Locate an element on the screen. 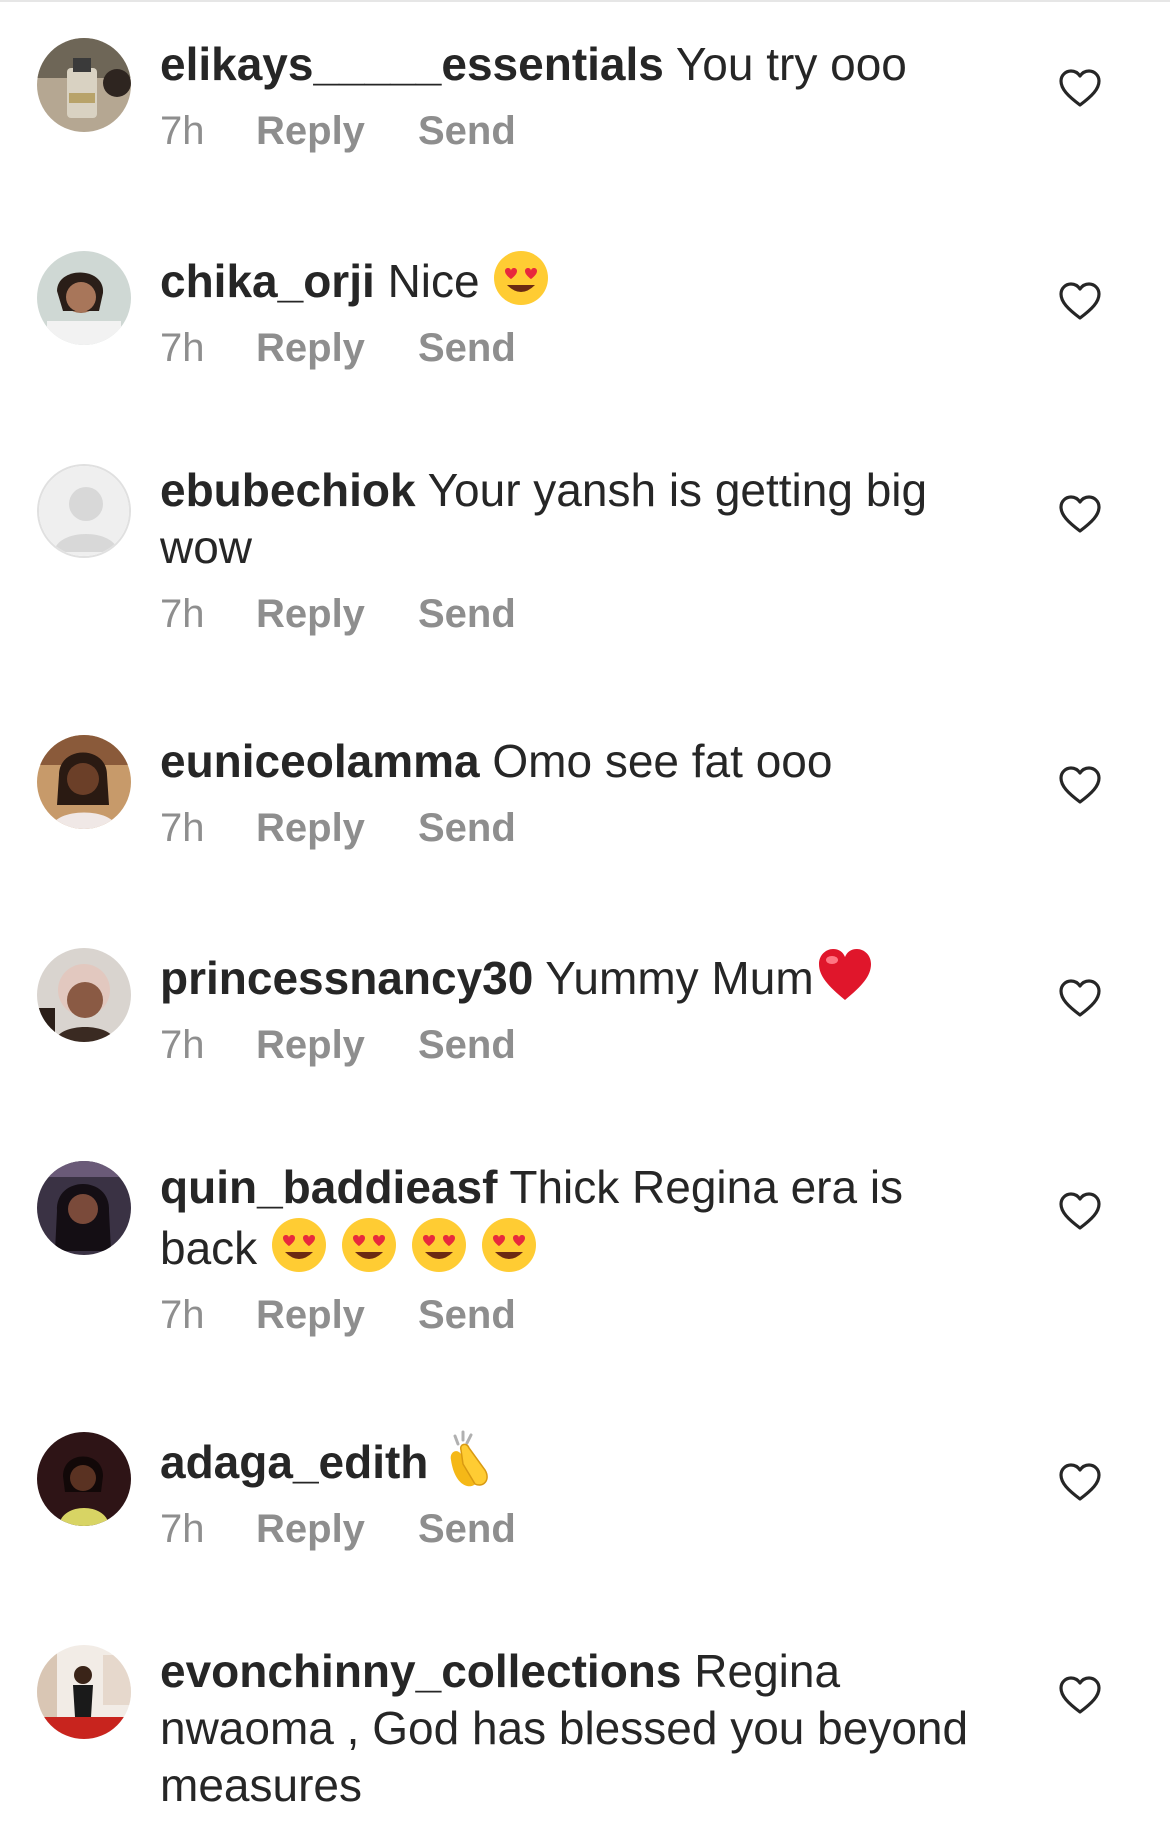  comment-text: elikays_____essentials You try ooo is located at coordinates (580, 64).